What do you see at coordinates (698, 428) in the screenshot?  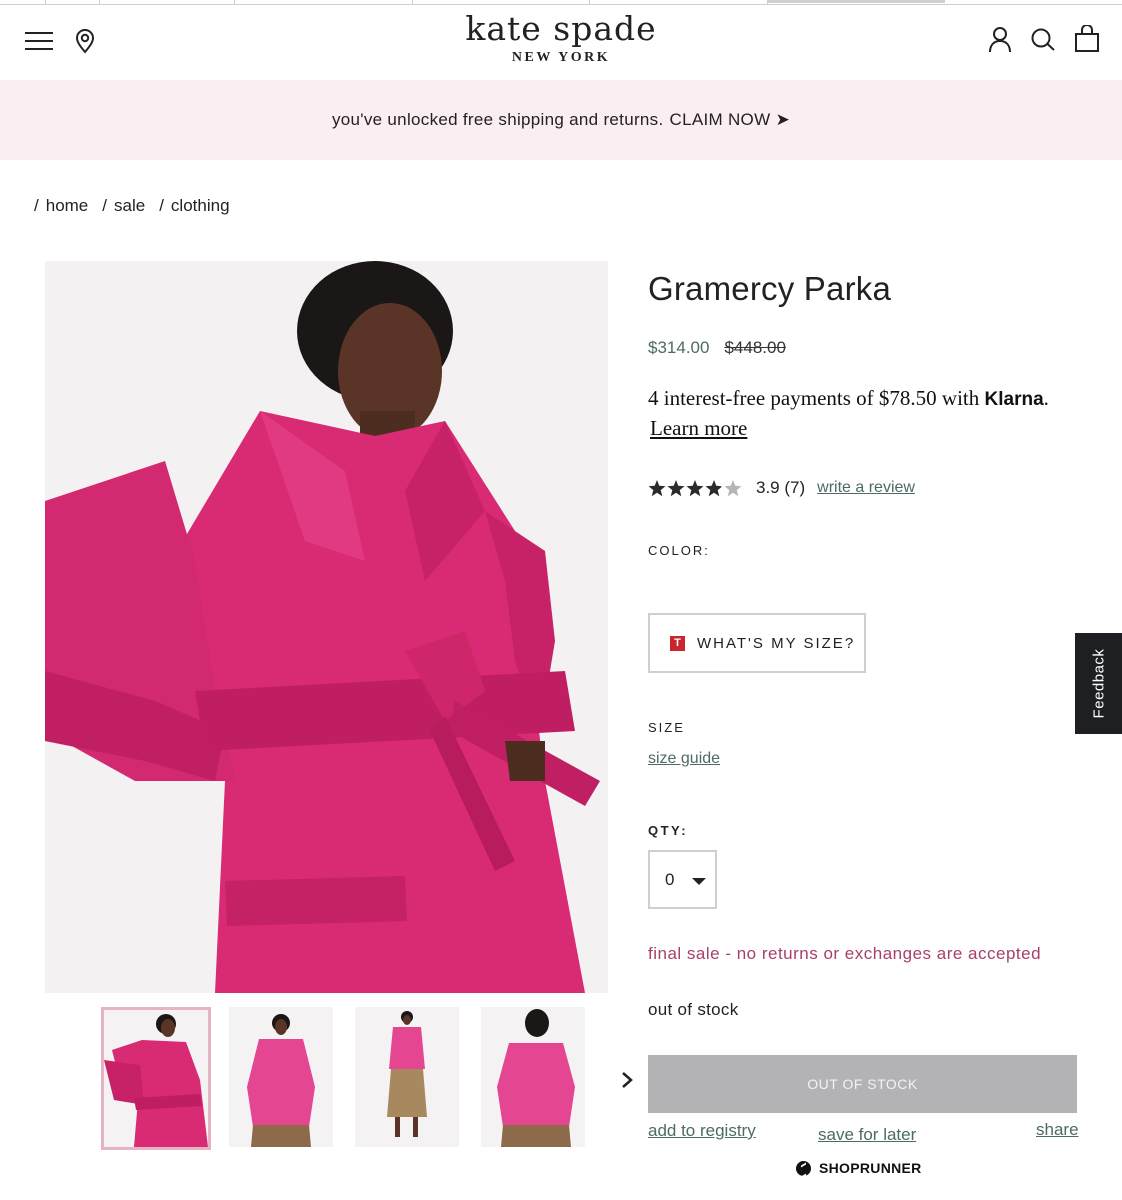 I see `klarna-learn-more-link: Learn more` at bounding box center [698, 428].